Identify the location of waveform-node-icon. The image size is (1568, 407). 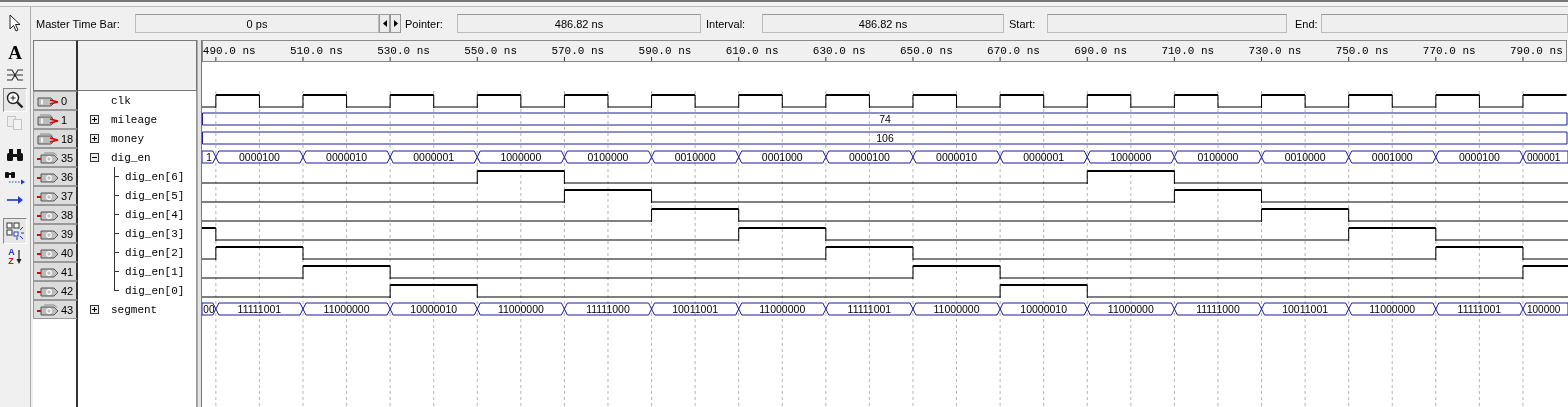
(15, 75).